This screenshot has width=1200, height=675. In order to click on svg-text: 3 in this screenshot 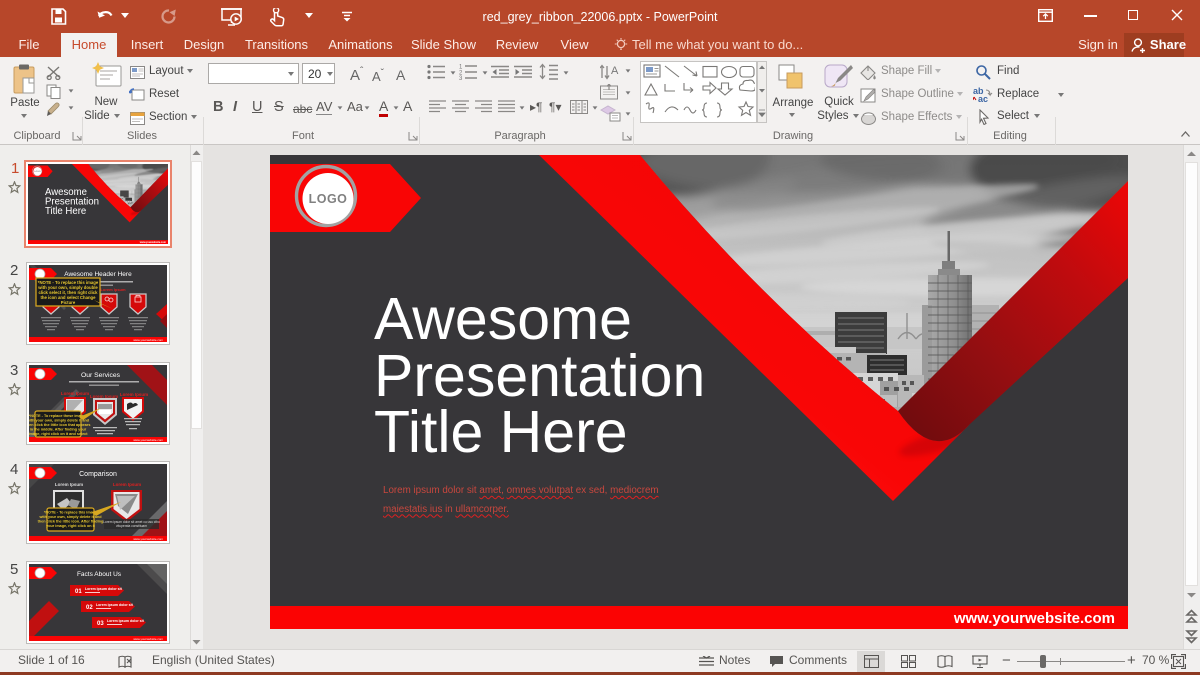, I will do `click(461, 78)`.